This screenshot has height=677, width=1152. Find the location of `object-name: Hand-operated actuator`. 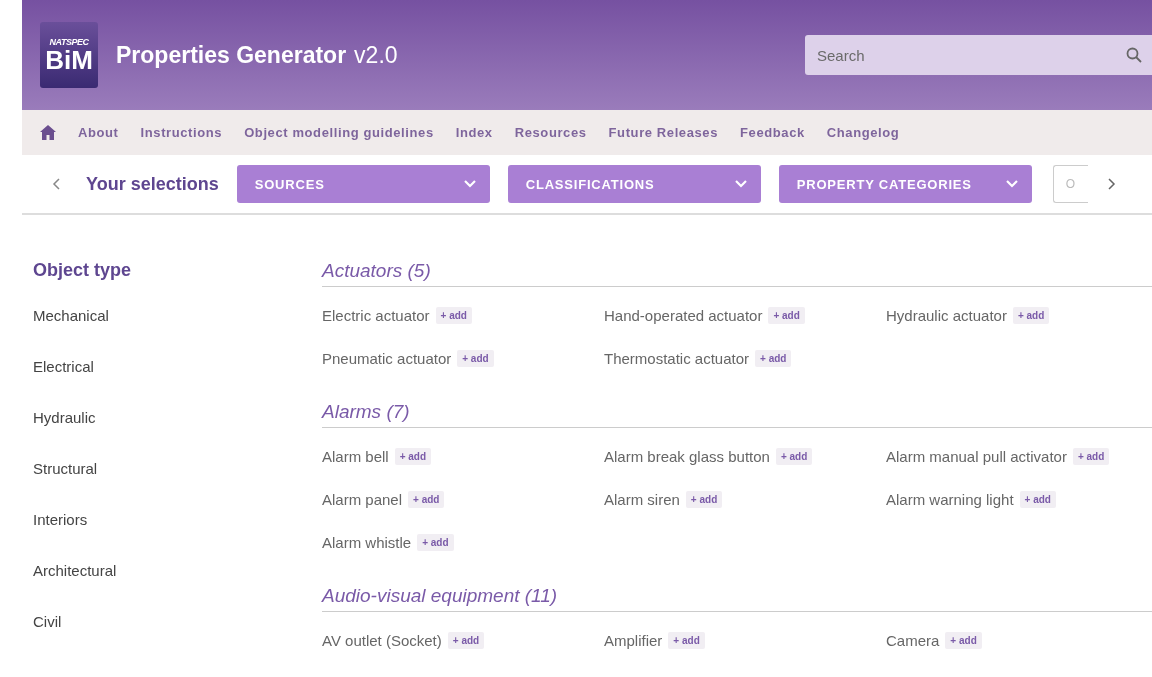

object-name: Hand-operated actuator is located at coordinates (683, 315).